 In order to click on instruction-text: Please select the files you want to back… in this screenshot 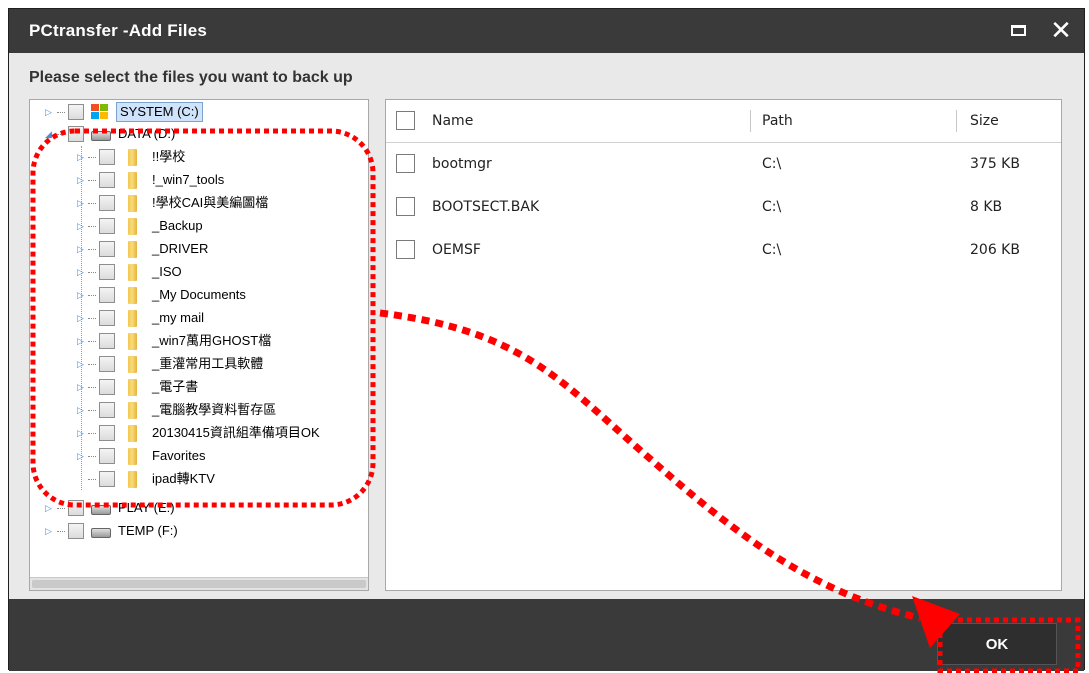, I will do `click(191, 77)`.